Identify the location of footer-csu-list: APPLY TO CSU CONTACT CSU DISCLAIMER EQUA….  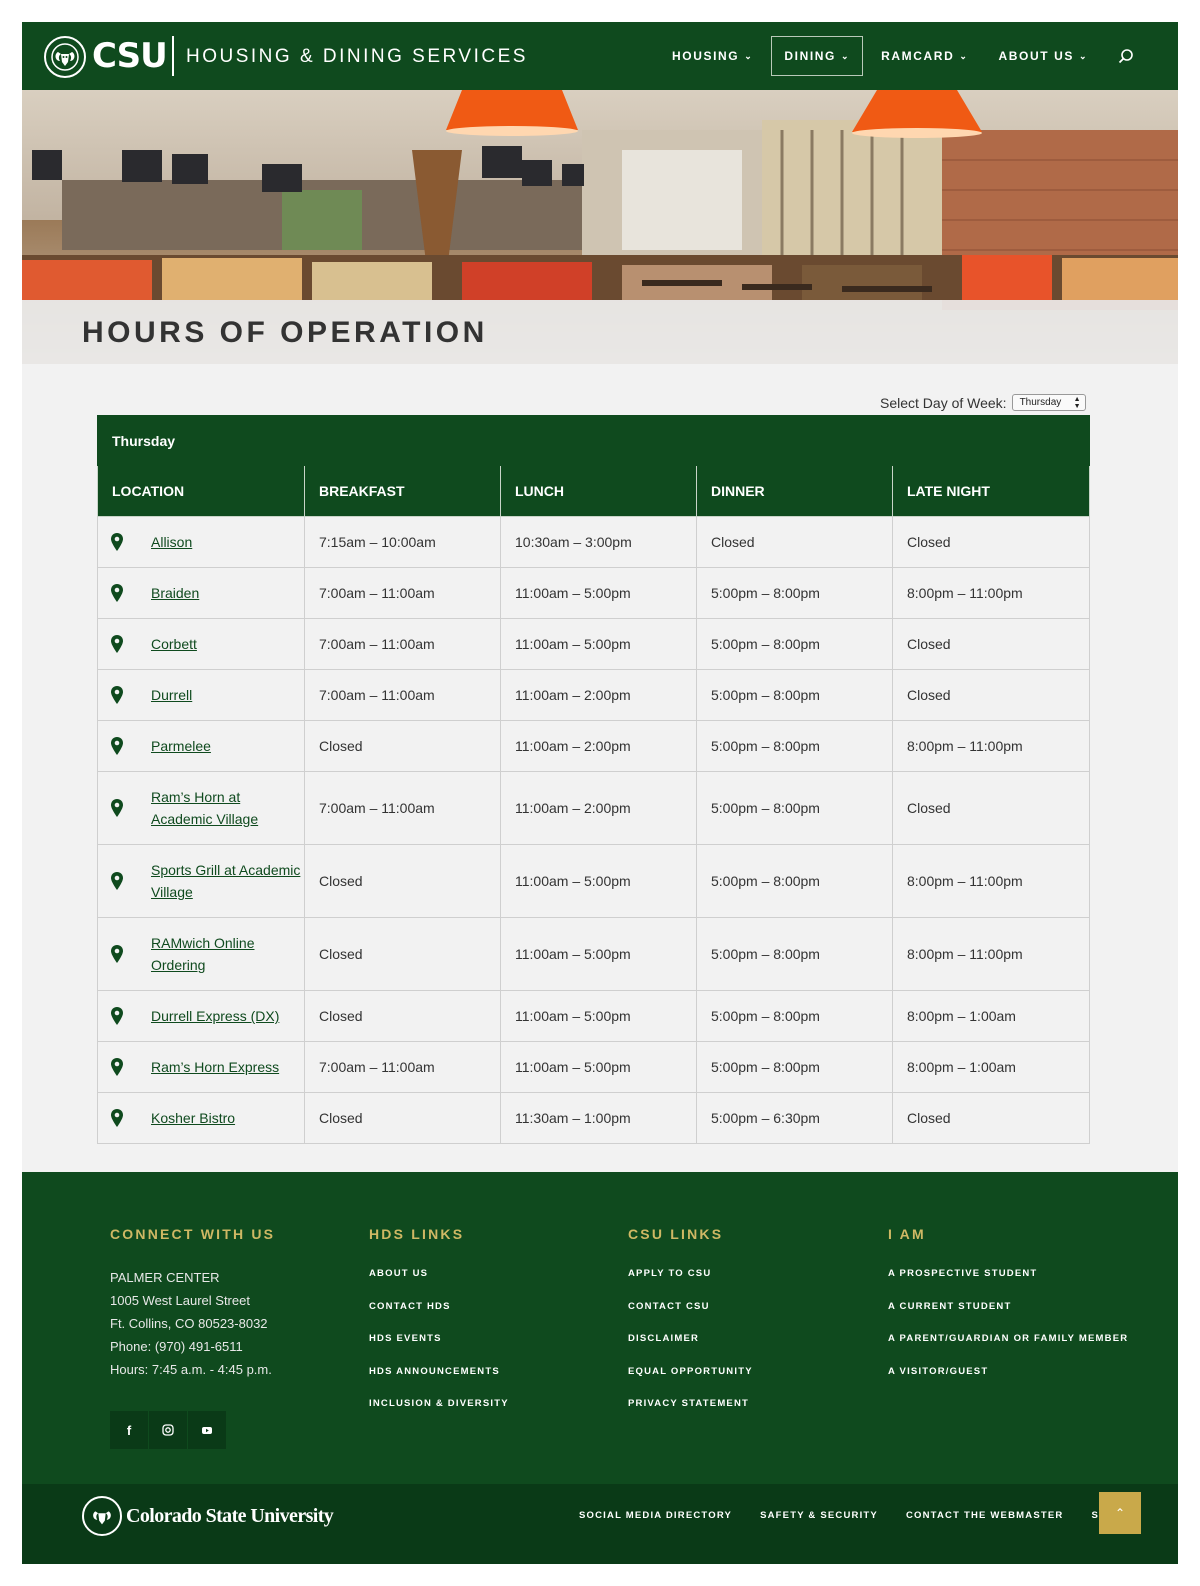
(690, 1349).